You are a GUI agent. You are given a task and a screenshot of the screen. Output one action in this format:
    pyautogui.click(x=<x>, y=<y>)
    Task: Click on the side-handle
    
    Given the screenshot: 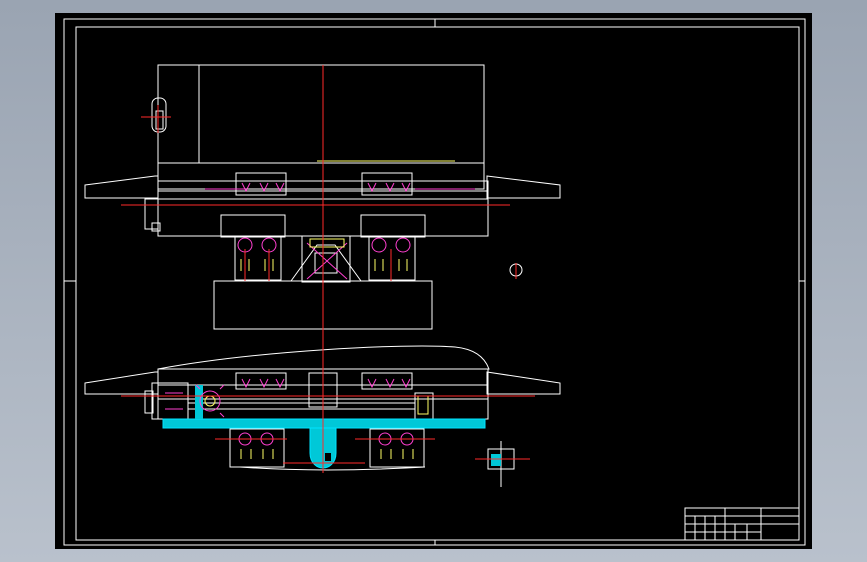 What is the action you would take?
    pyautogui.click(x=159, y=115)
    